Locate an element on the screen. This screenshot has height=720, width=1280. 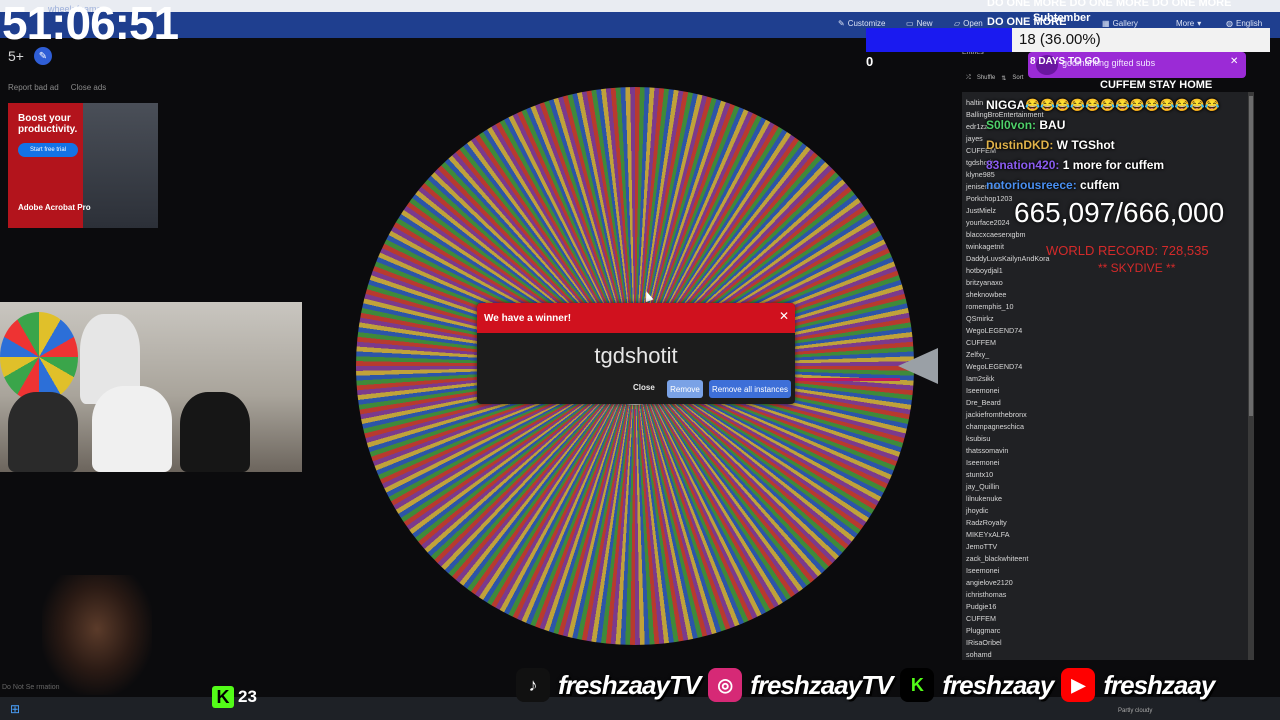
ad-links: Report bad ad Close ads is located at coordinates (57, 87).